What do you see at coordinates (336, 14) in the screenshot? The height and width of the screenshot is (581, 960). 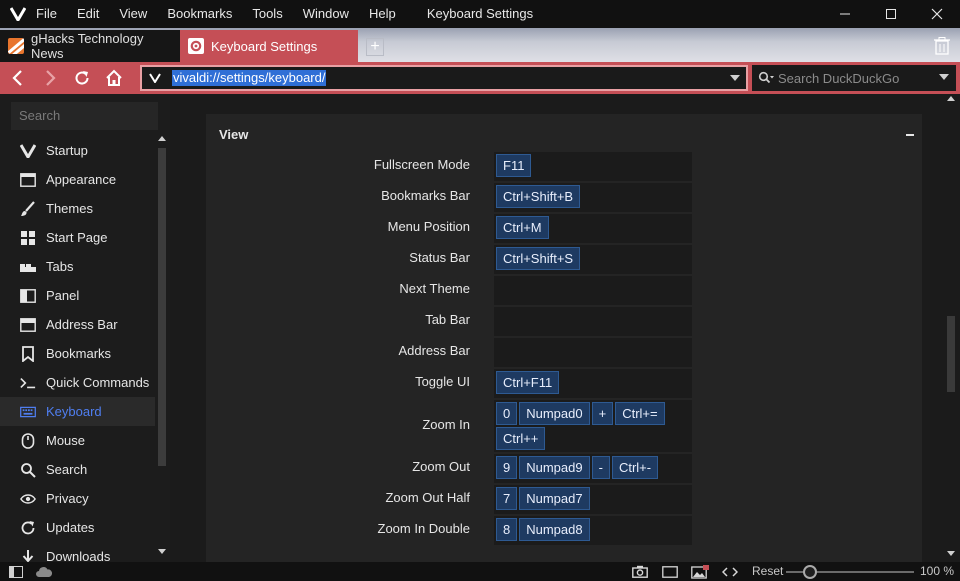 I see `menu-item-window: Window` at bounding box center [336, 14].